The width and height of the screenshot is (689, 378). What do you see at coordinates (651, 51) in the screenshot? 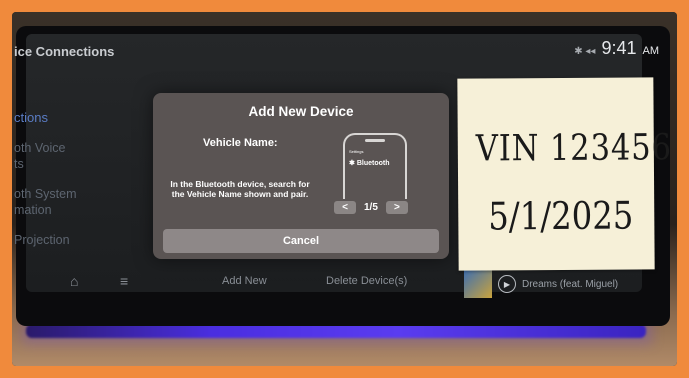
I see `clock-ampm: AM` at bounding box center [651, 51].